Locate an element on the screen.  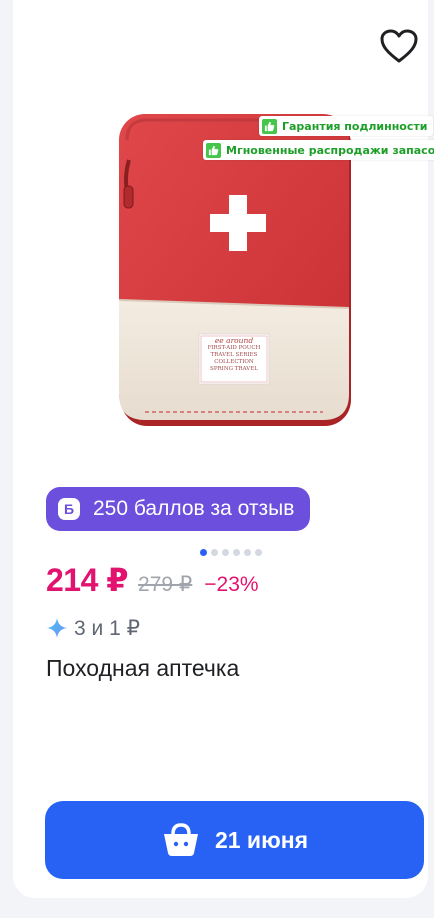
bonus-points-icon: Б is located at coordinates (69, 509).